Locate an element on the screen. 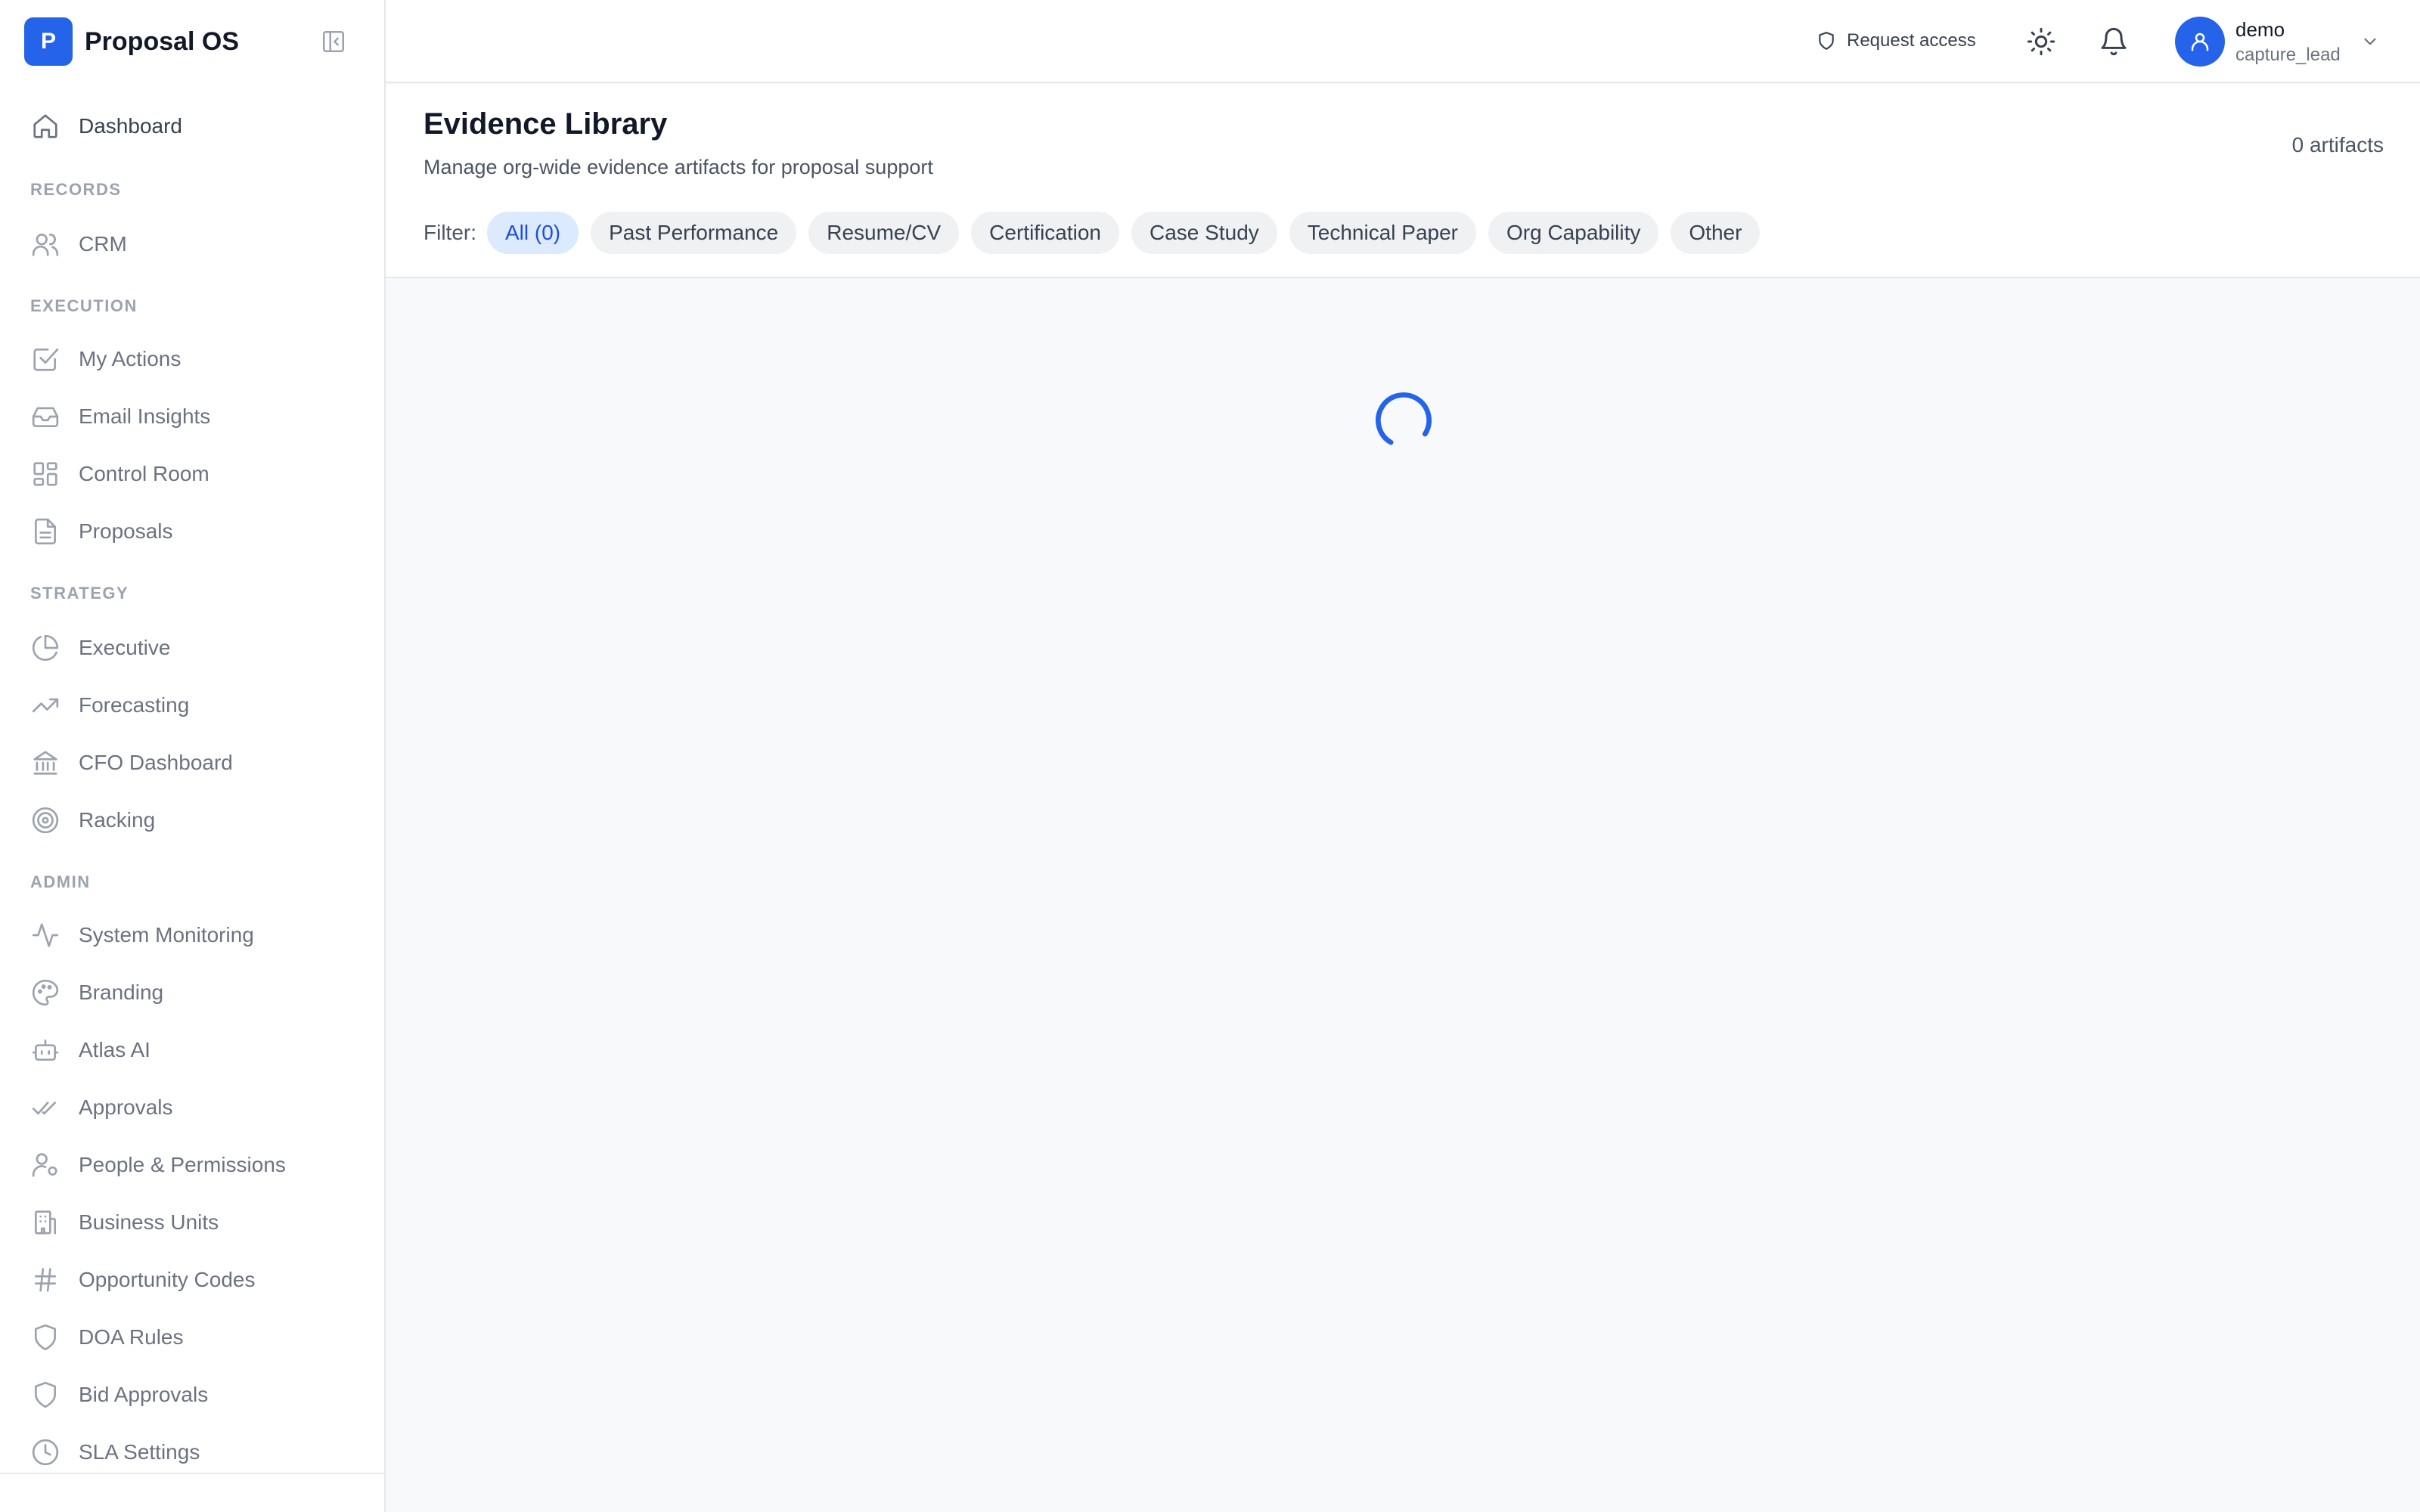 The image size is (2420, 1512). sidebar-item-label: Opportunity Codes is located at coordinates (167, 1279).